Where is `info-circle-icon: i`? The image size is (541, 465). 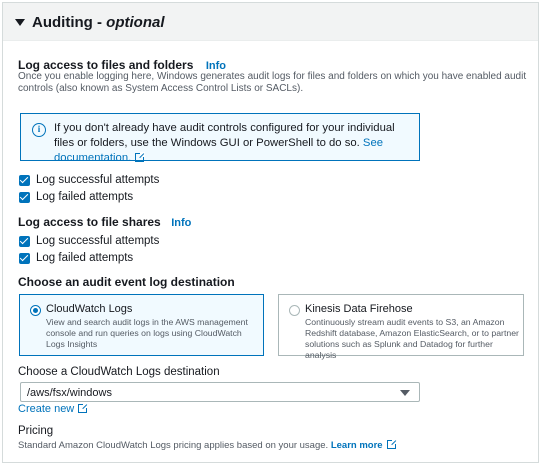
info-circle-icon: i is located at coordinates (39, 130).